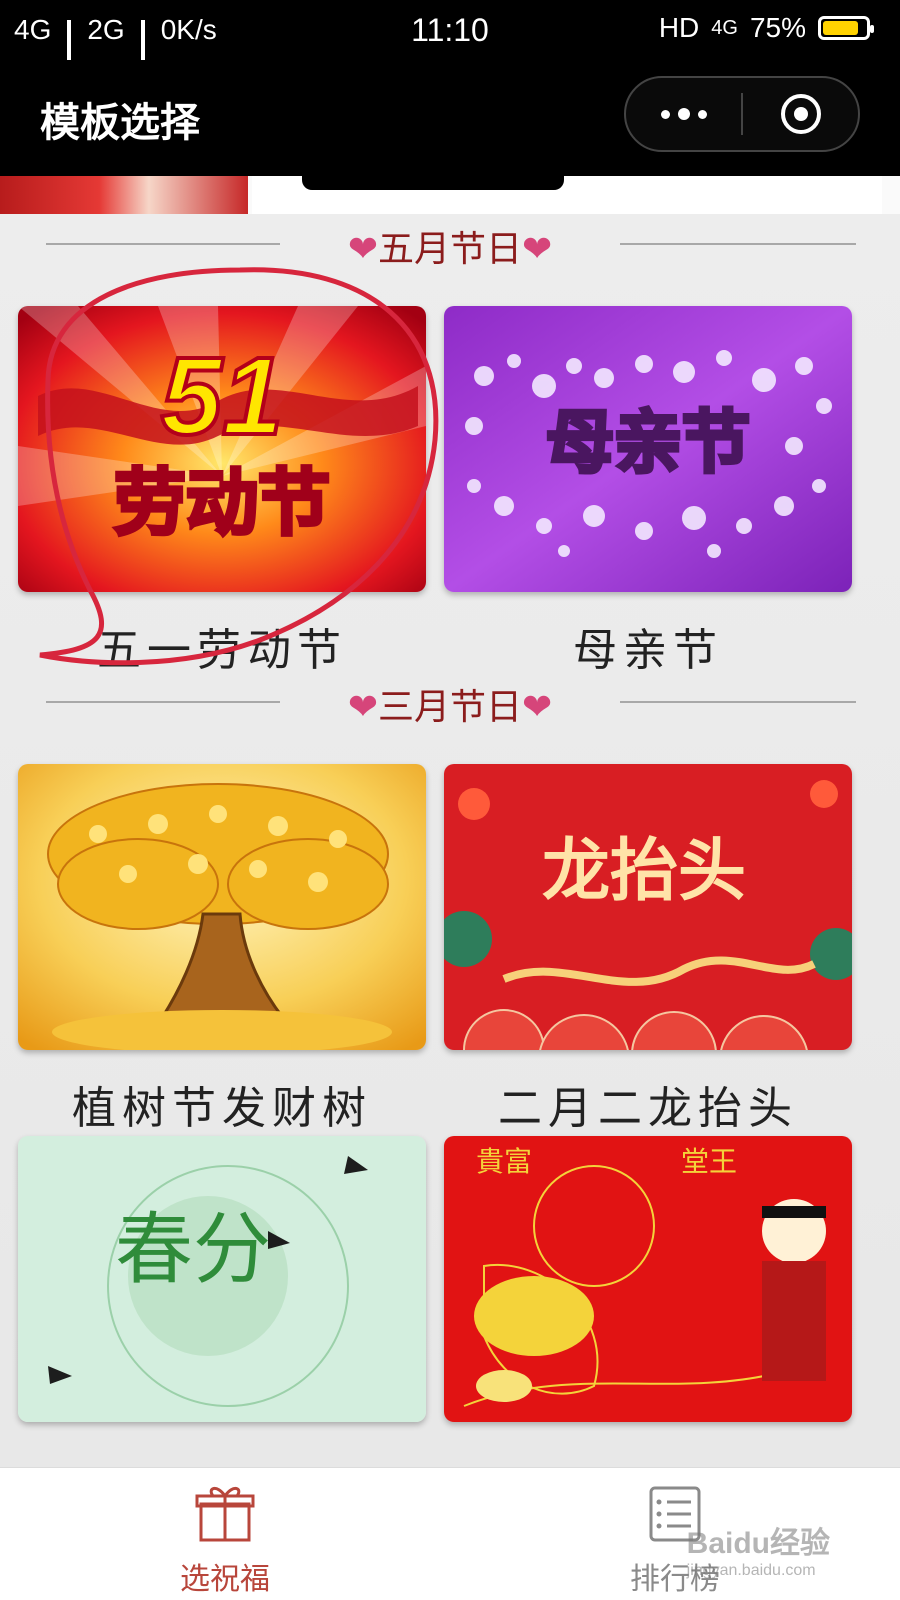 The width and height of the screenshot is (900, 1600). Describe the element at coordinates (840, 28) in the screenshot. I see `battery-fill` at that location.